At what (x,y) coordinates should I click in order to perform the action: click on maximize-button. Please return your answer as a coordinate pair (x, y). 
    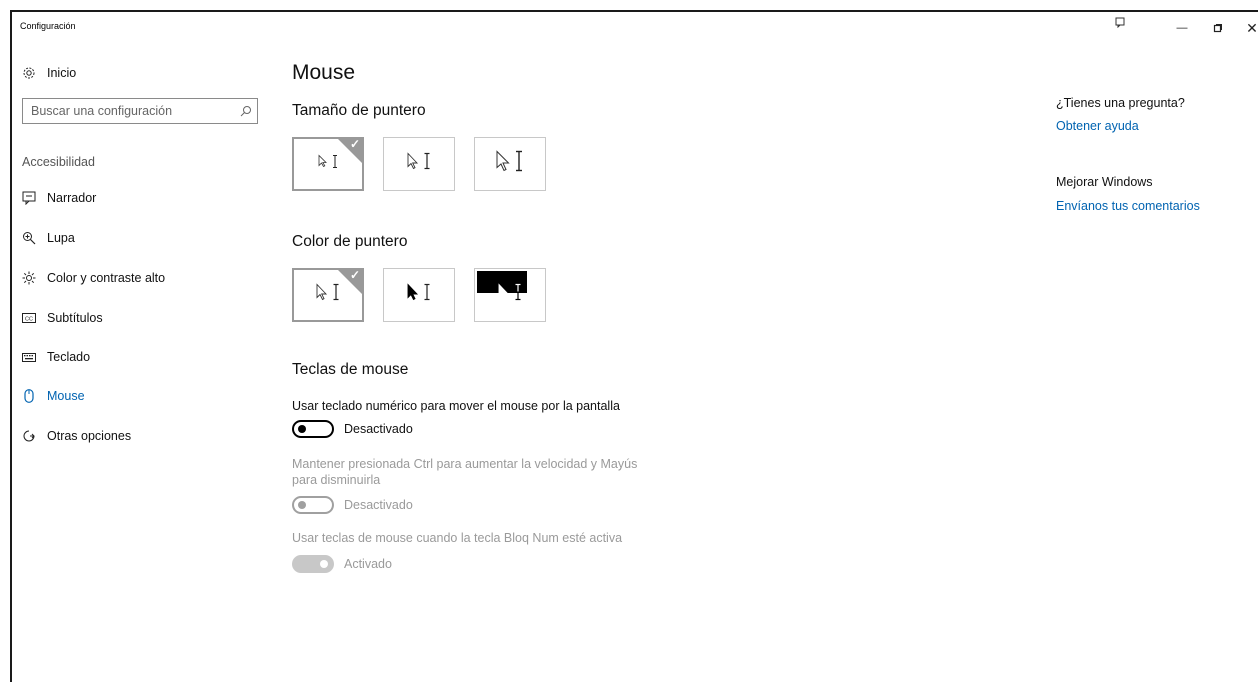
    Looking at the image, I should click on (1218, 28).